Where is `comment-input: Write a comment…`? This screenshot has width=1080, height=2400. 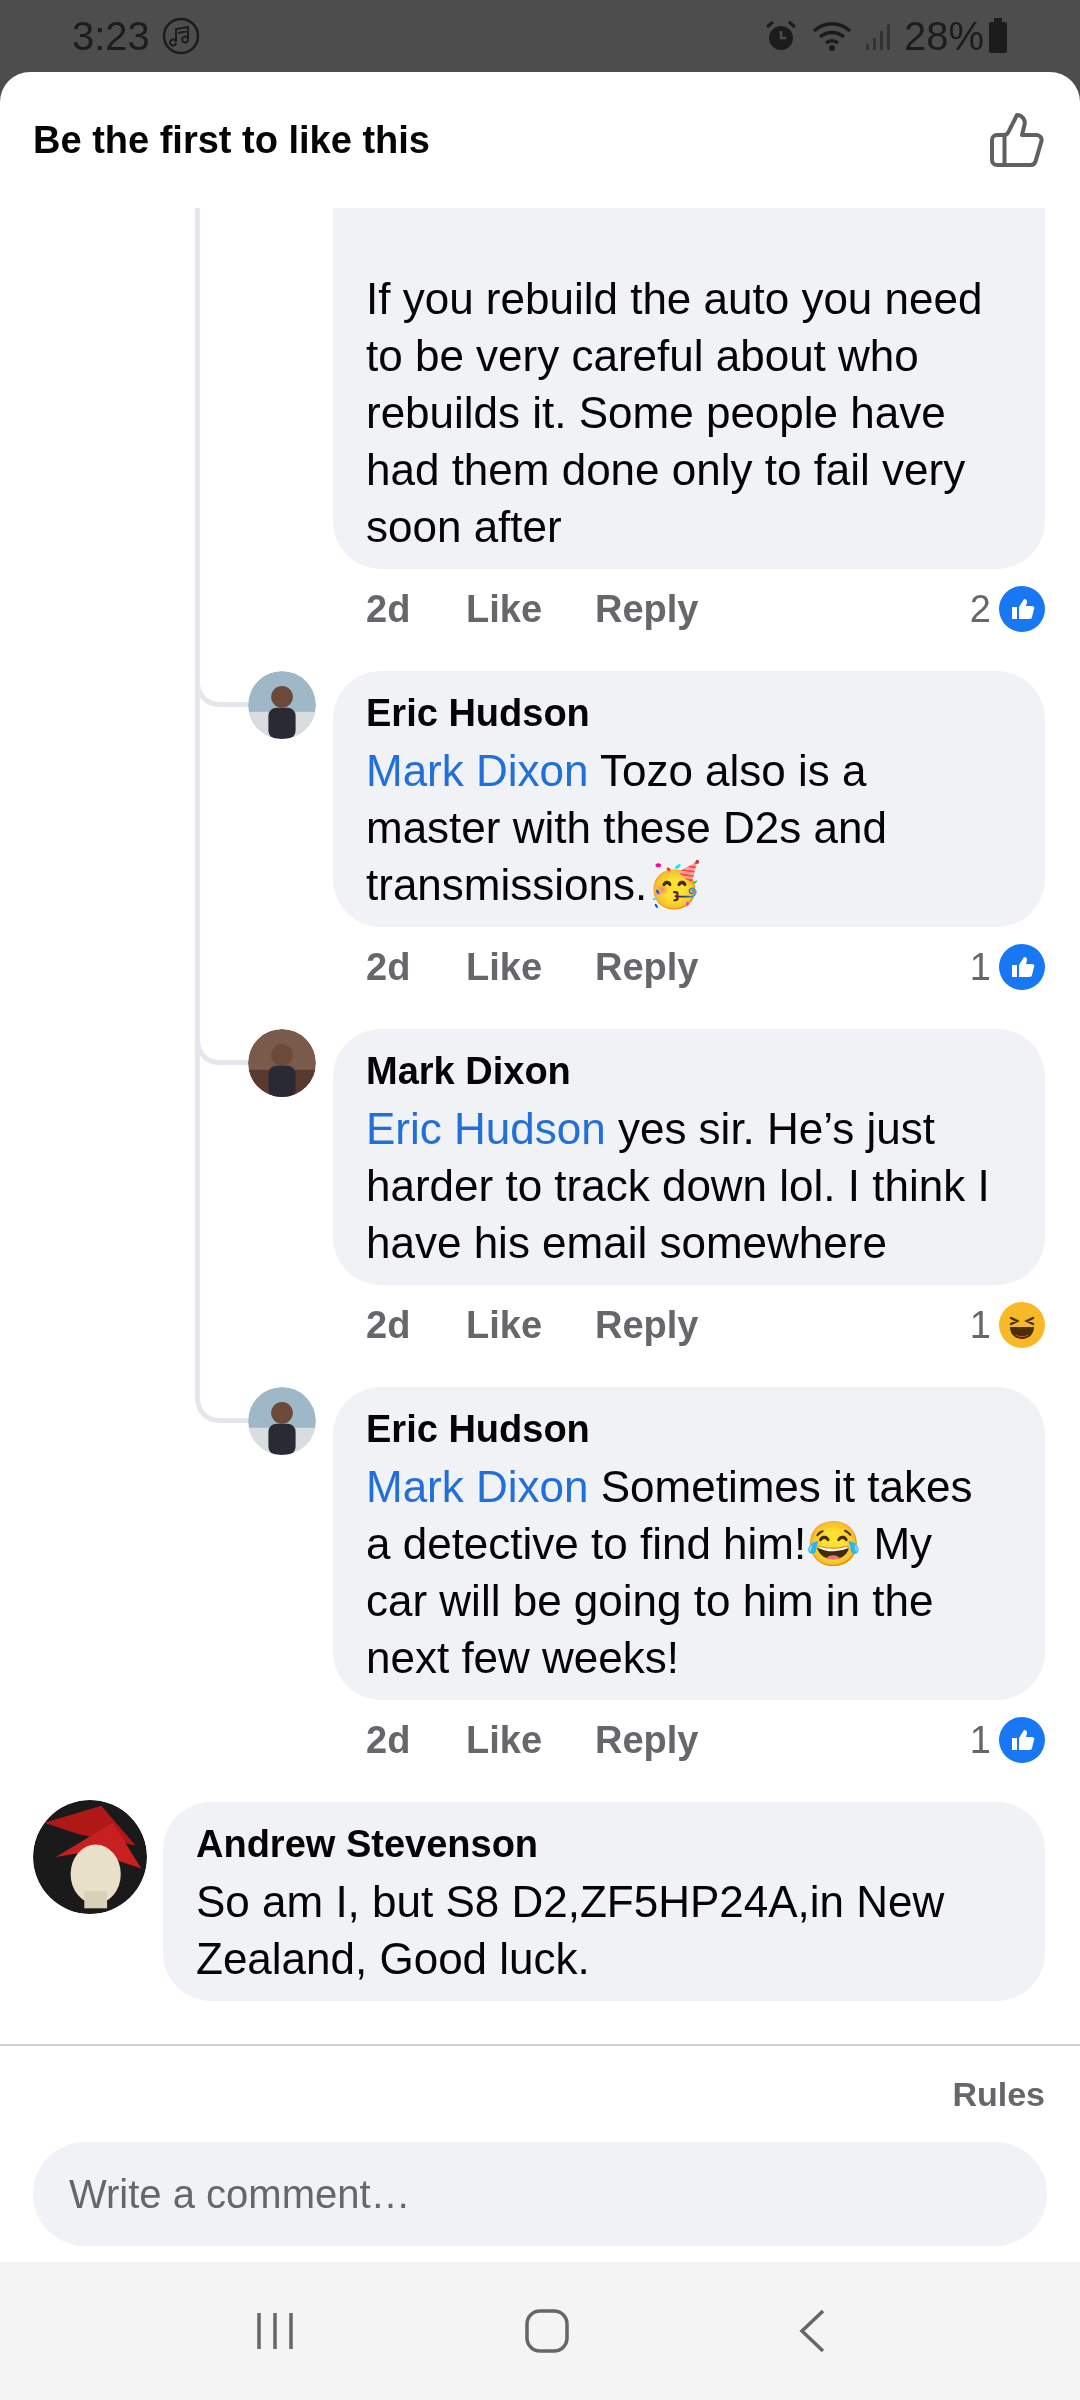 comment-input: Write a comment… is located at coordinates (540, 2194).